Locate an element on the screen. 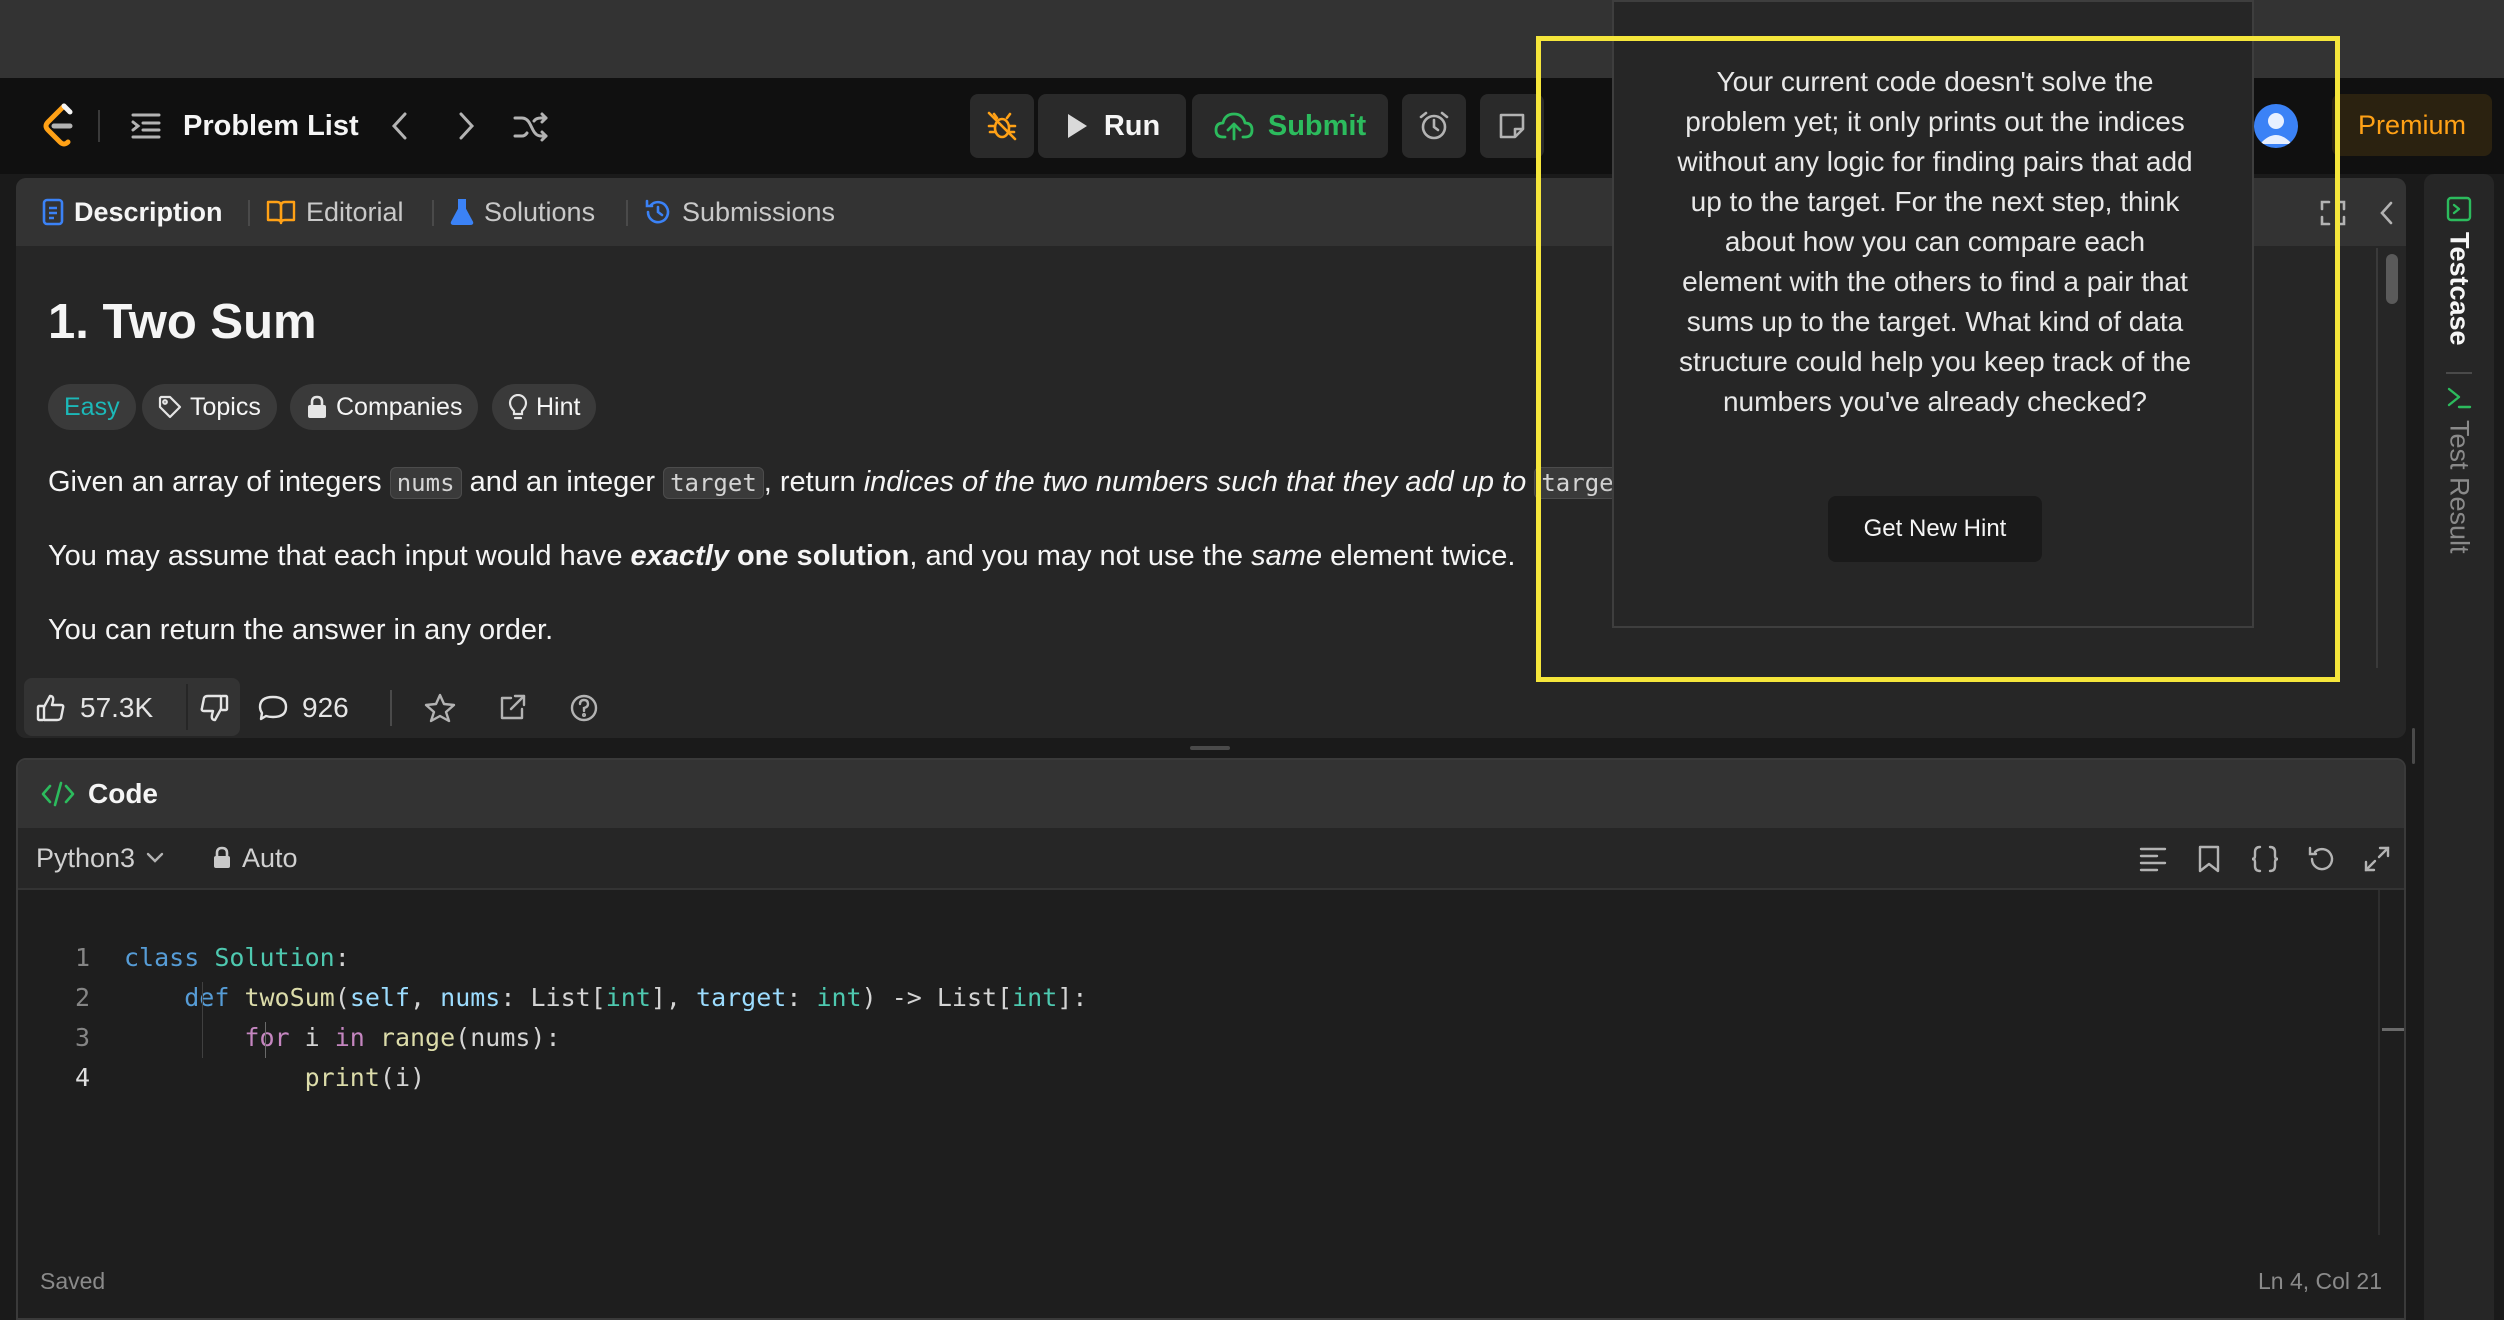  statement-text: , and you may not use the is located at coordinates (1080, 556).